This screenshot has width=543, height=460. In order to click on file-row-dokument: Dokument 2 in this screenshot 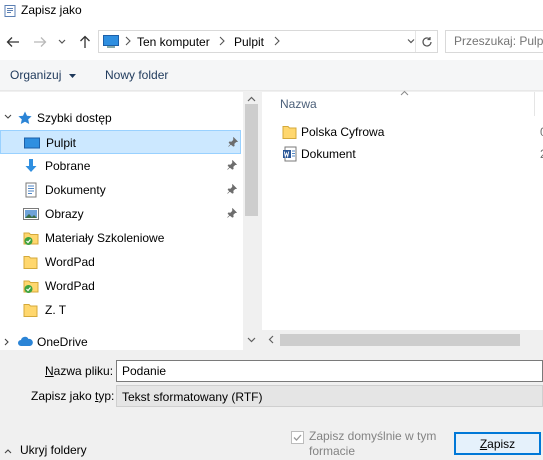, I will do `click(410, 154)`.